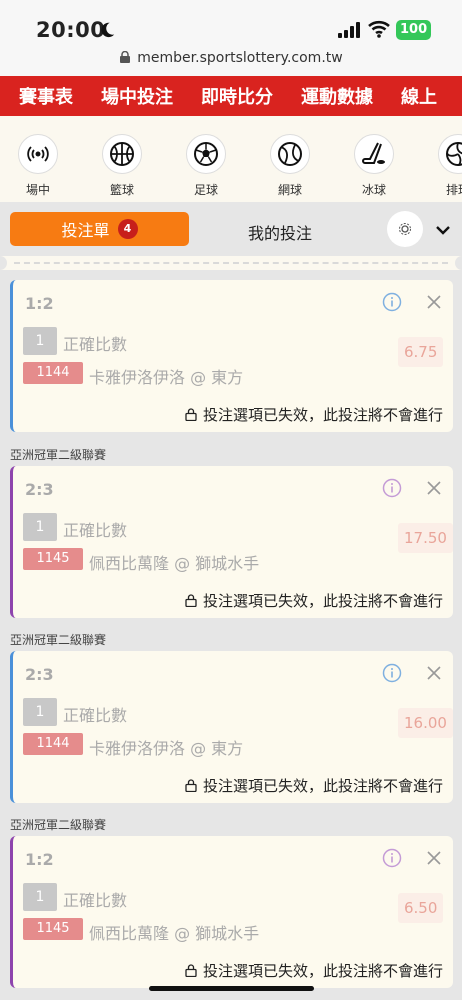  Describe the element at coordinates (240, 58) in the screenshot. I see `url-text: member.sportslottery.com.tw` at that location.